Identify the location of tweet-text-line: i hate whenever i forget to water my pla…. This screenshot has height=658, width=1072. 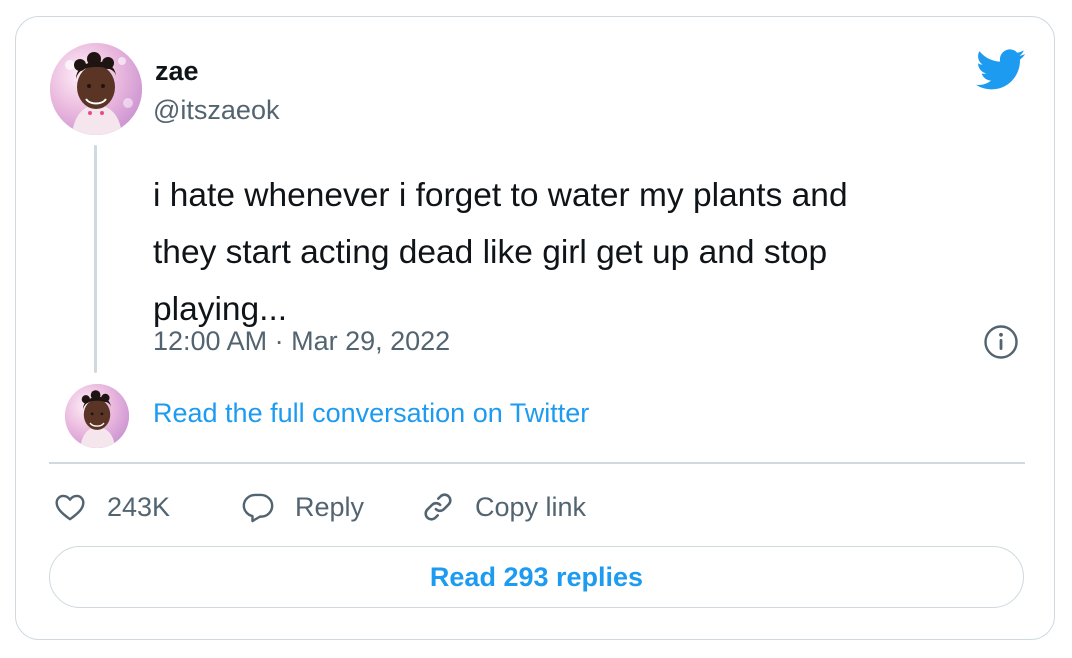
(500, 195).